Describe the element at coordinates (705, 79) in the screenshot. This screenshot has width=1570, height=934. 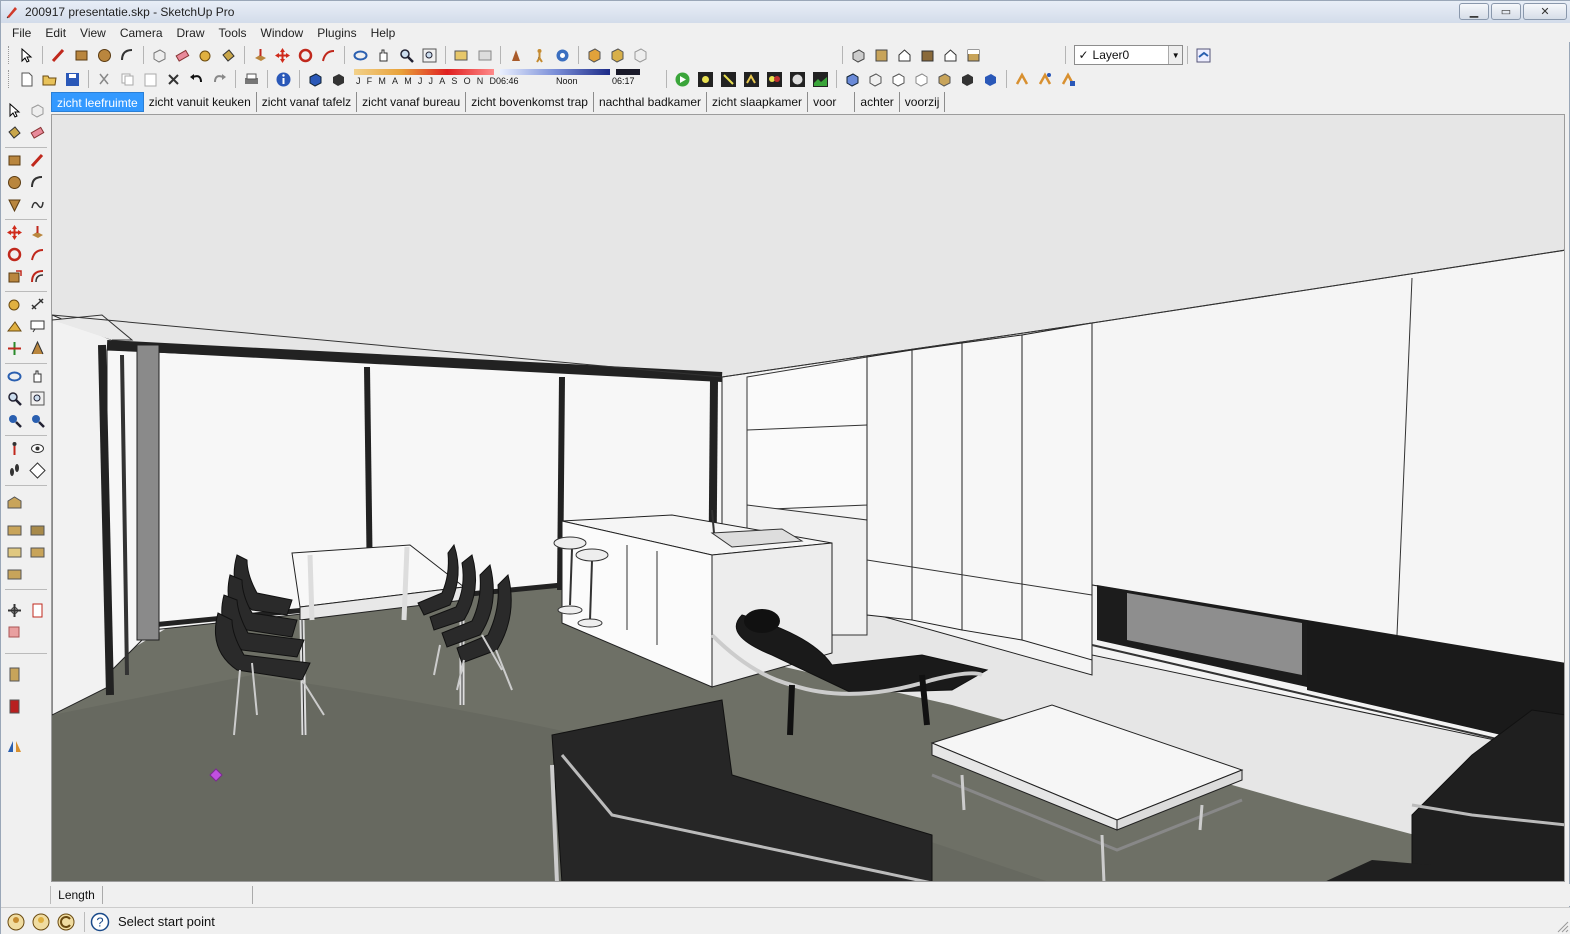
I see `plugin-light-icon` at that location.